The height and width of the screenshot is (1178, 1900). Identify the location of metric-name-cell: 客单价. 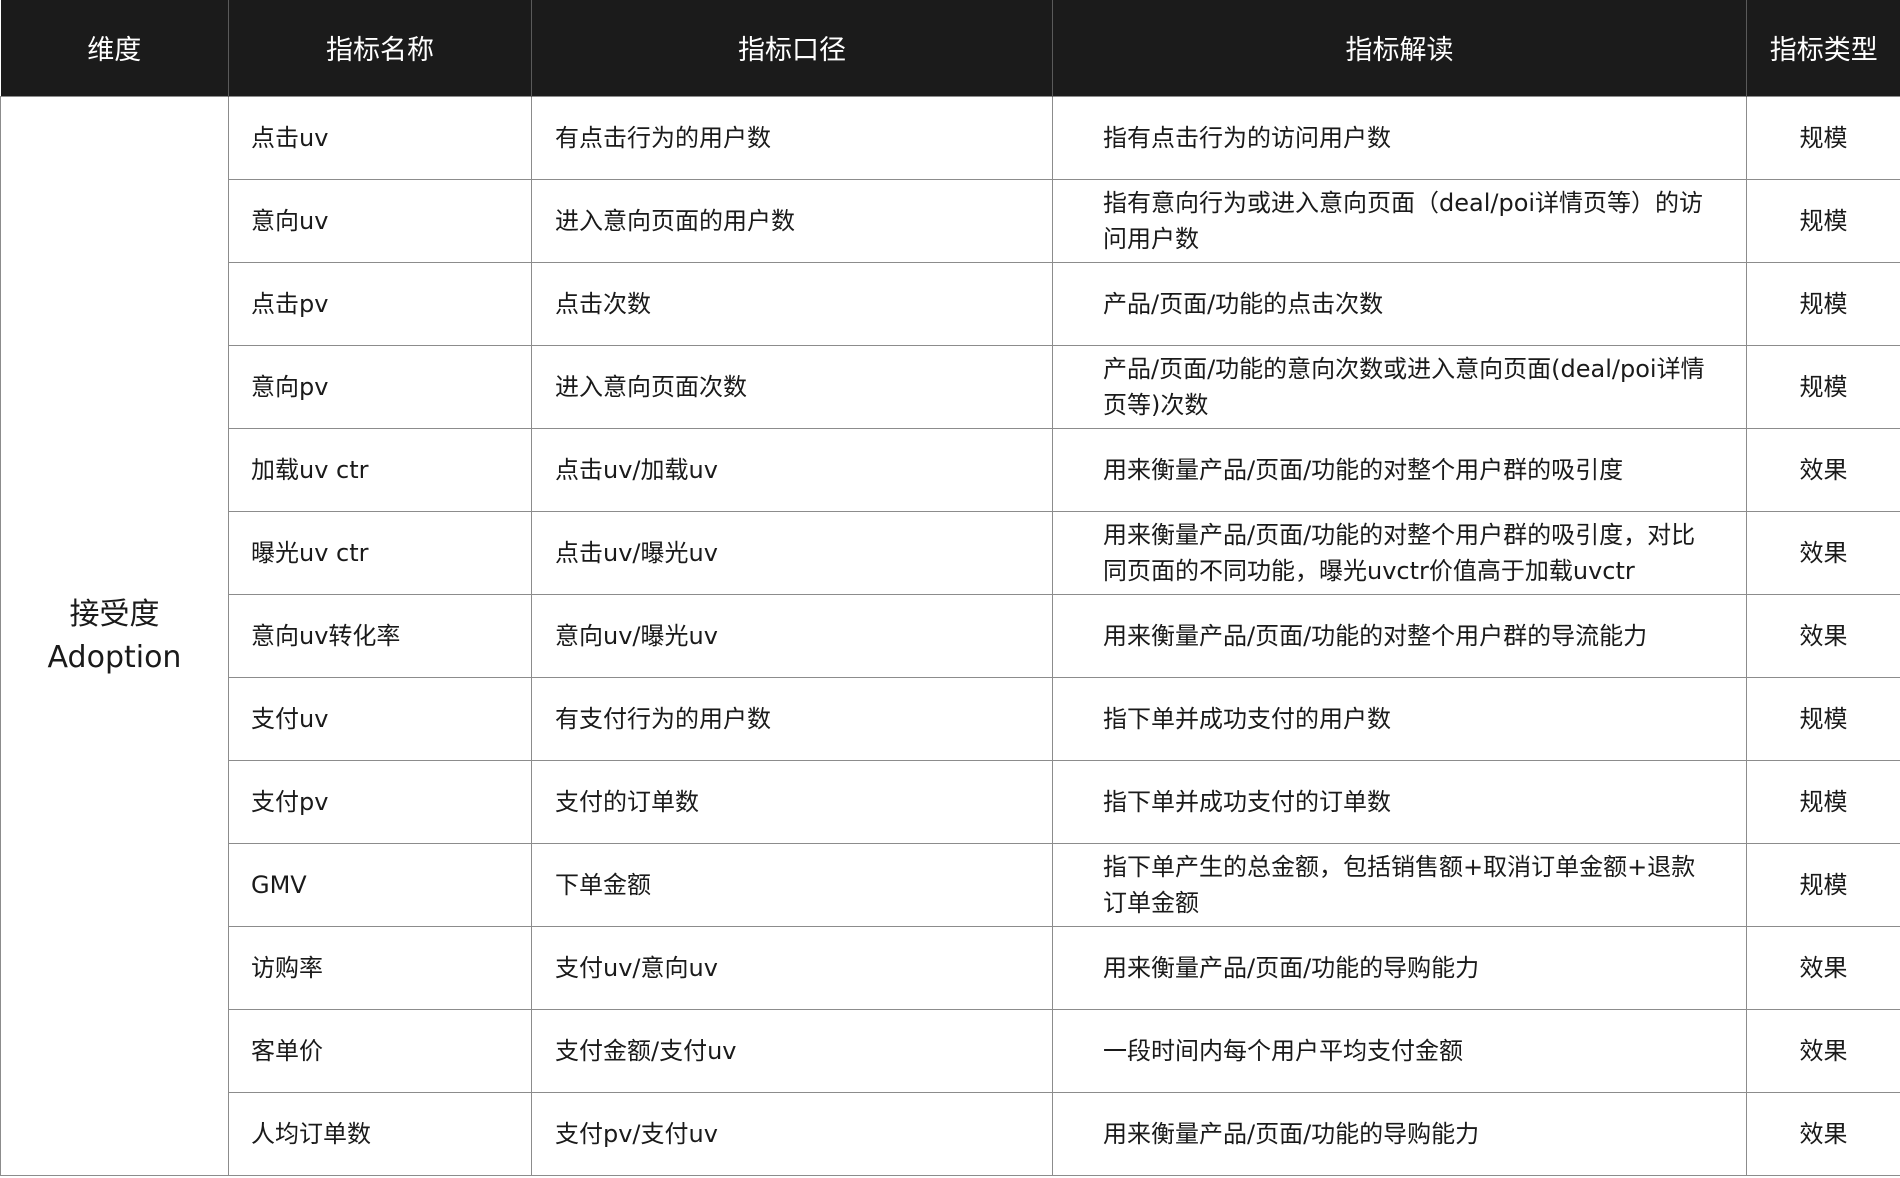
(380, 1050).